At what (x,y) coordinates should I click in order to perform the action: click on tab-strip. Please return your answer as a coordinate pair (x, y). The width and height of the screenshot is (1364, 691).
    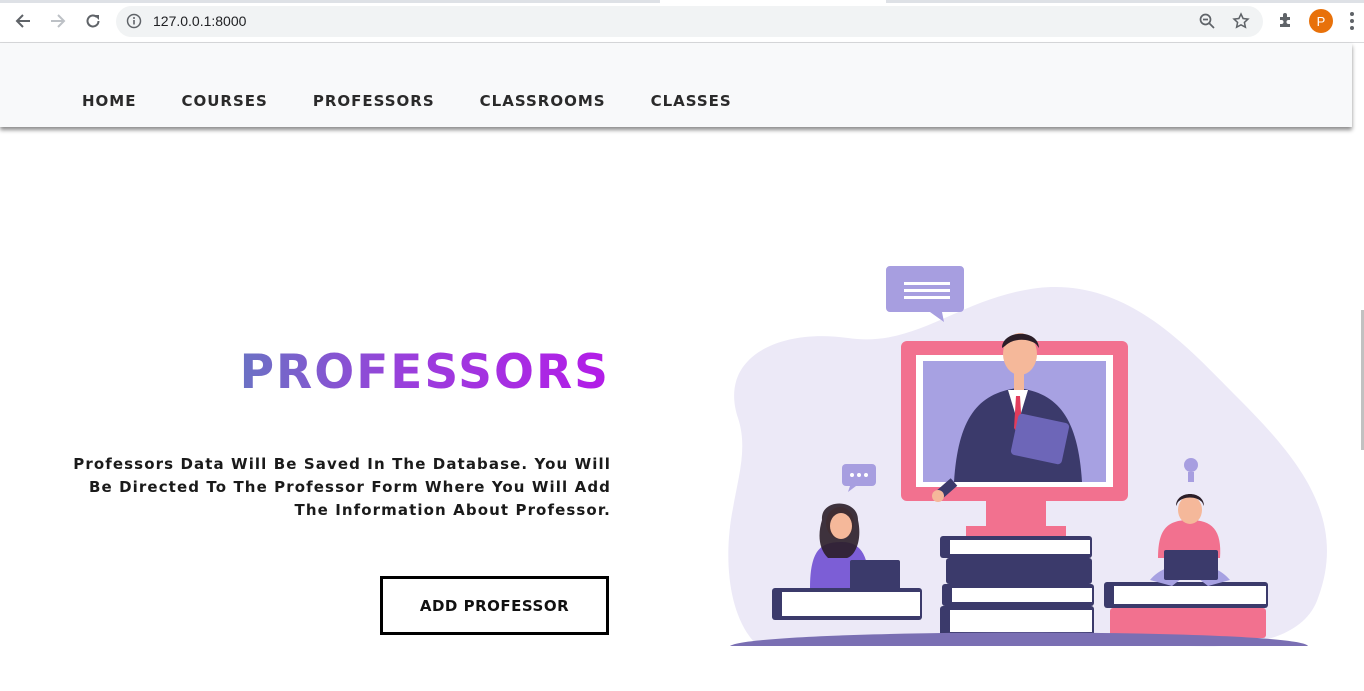
    Looking at the image, I should click on (682, 1).